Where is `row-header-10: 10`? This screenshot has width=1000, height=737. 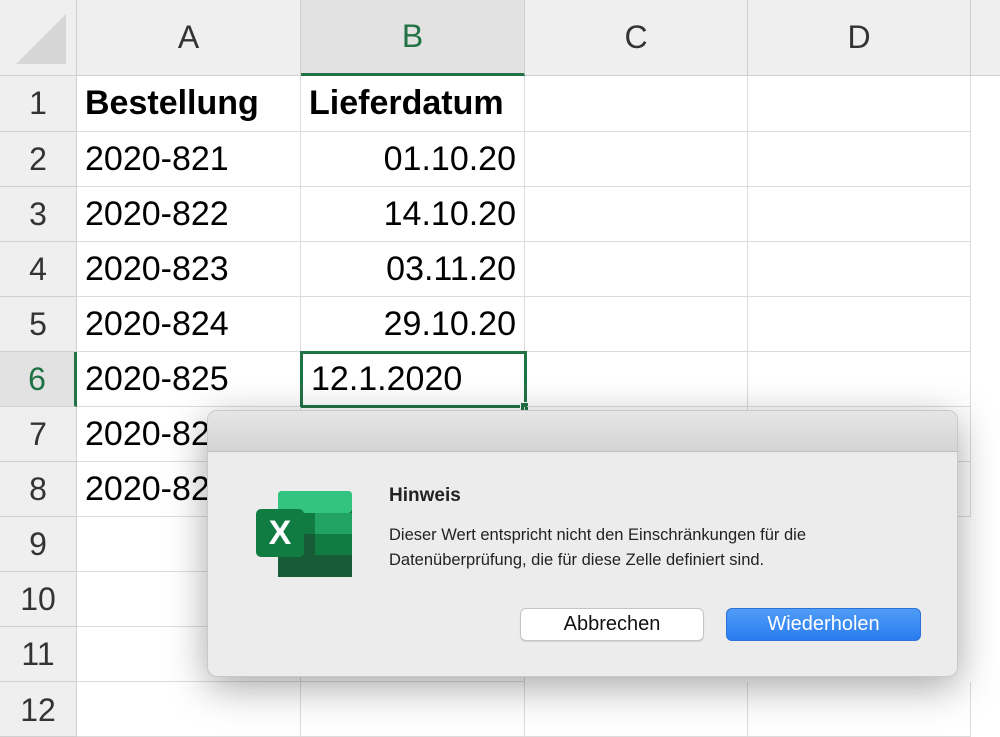 row-header-10: 10 is located at coordinates (38, 599).